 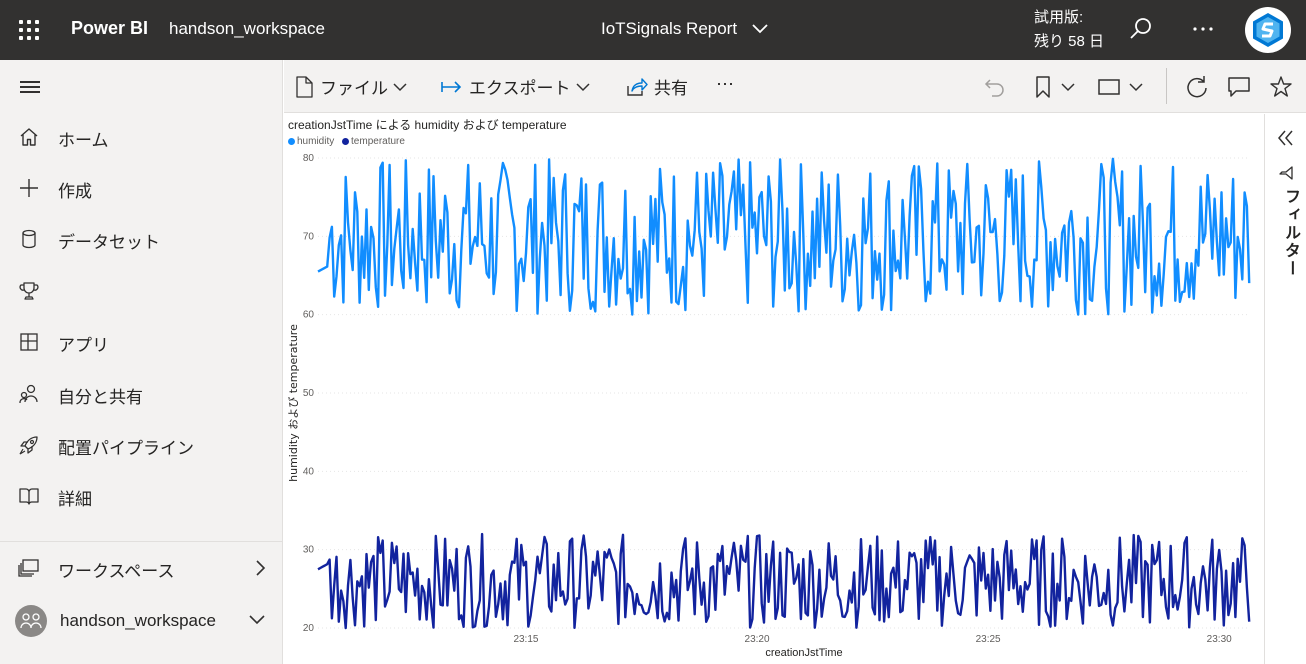 I want to click on more-options-button, so click(x=1204, y=29).